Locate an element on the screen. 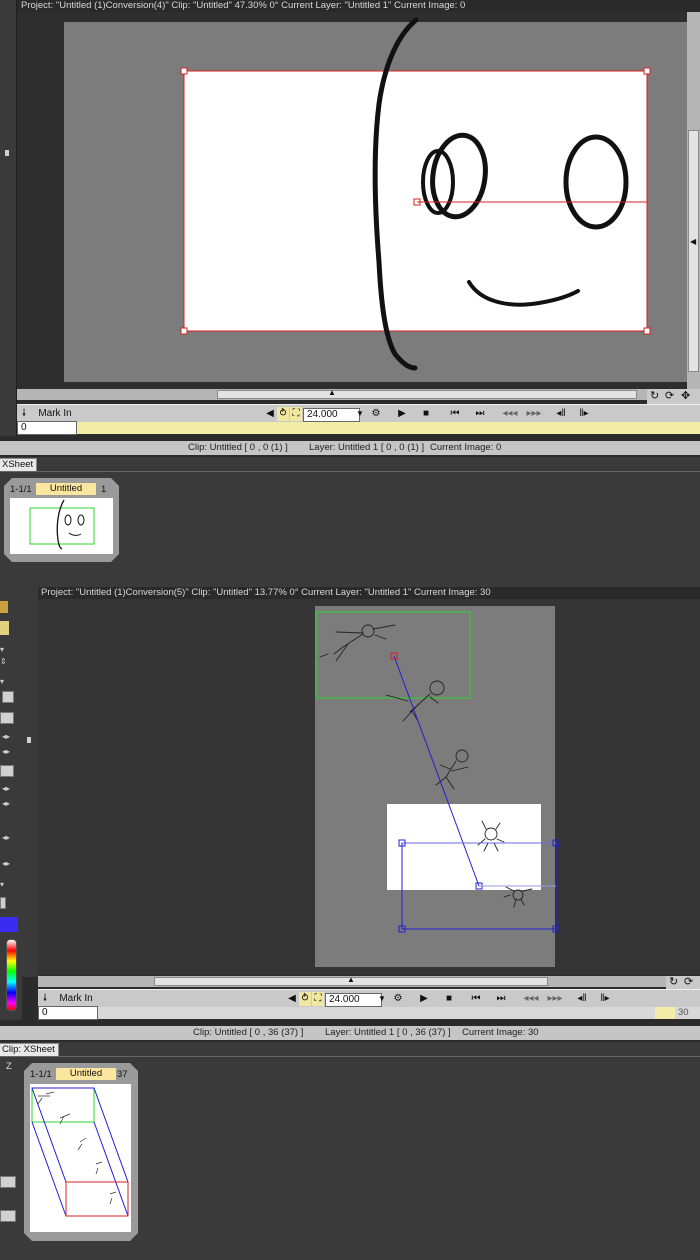  last-frame-icon: ⏭ is located at coordinates (480, 414).